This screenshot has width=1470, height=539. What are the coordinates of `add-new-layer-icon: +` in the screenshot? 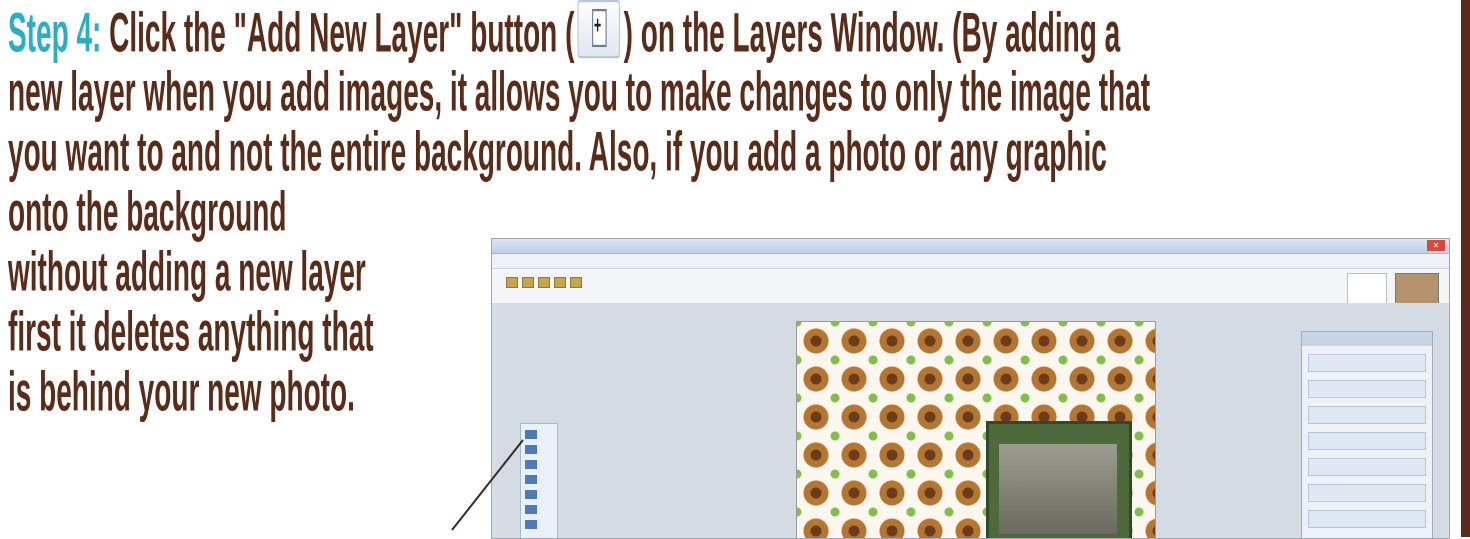 It's located at (599, 29).